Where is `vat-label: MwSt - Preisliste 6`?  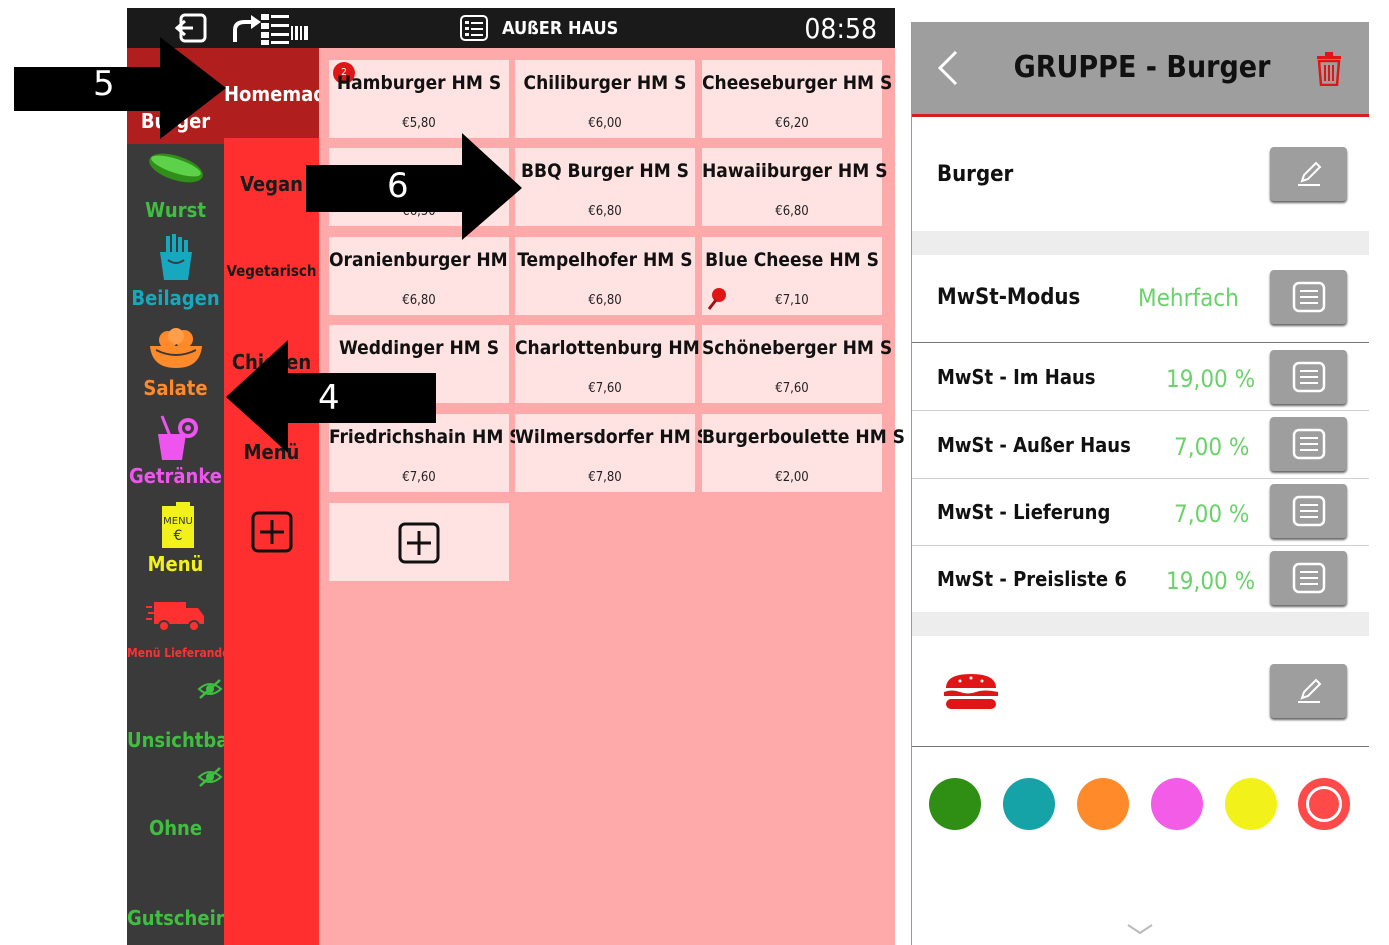
vat-label: MwSt - Preisliste 6 is located at coordinates (1032, 579).